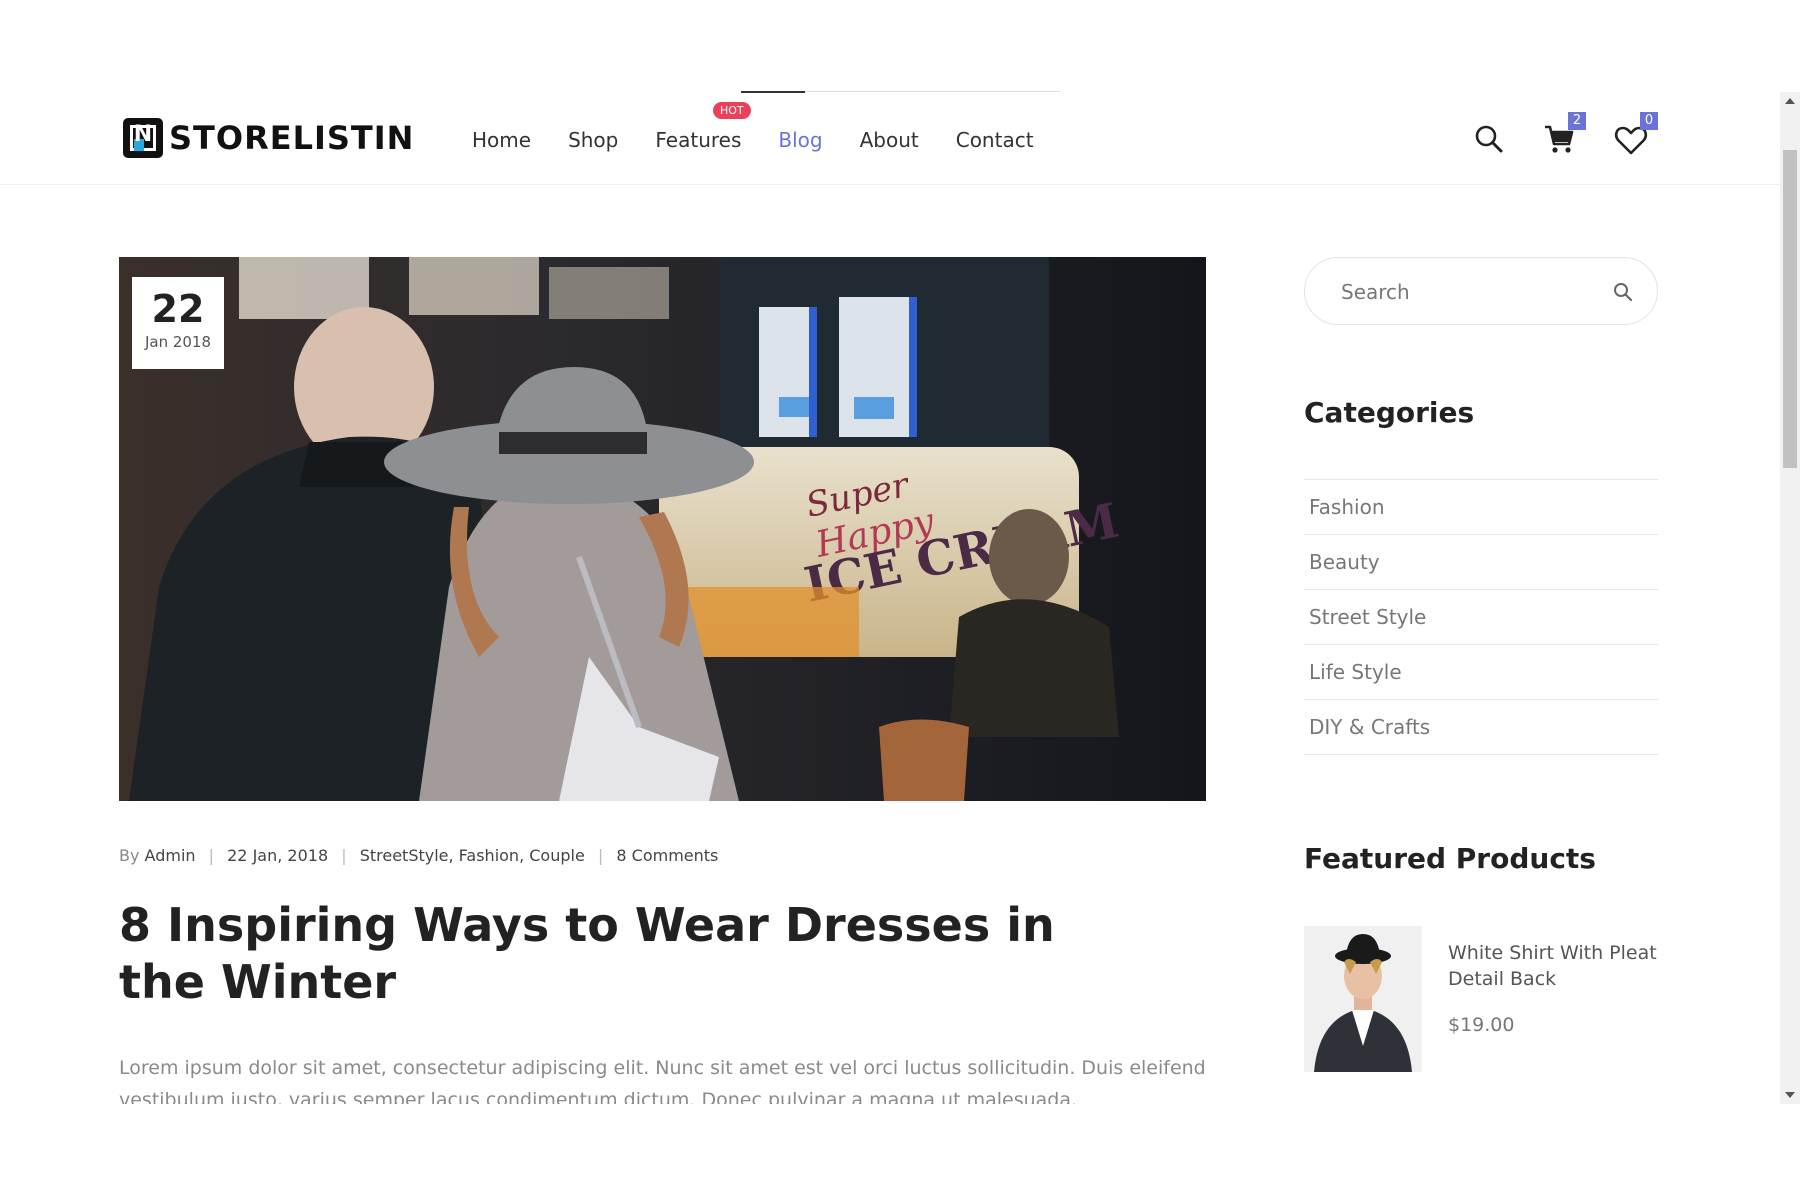 The height and width of the screenshot is (1196, 1800). Describe the element at coordinates (472, 855) in the screenshot. I see `post-tags-link: StreetStyle, Fashion, Couple` at that location.